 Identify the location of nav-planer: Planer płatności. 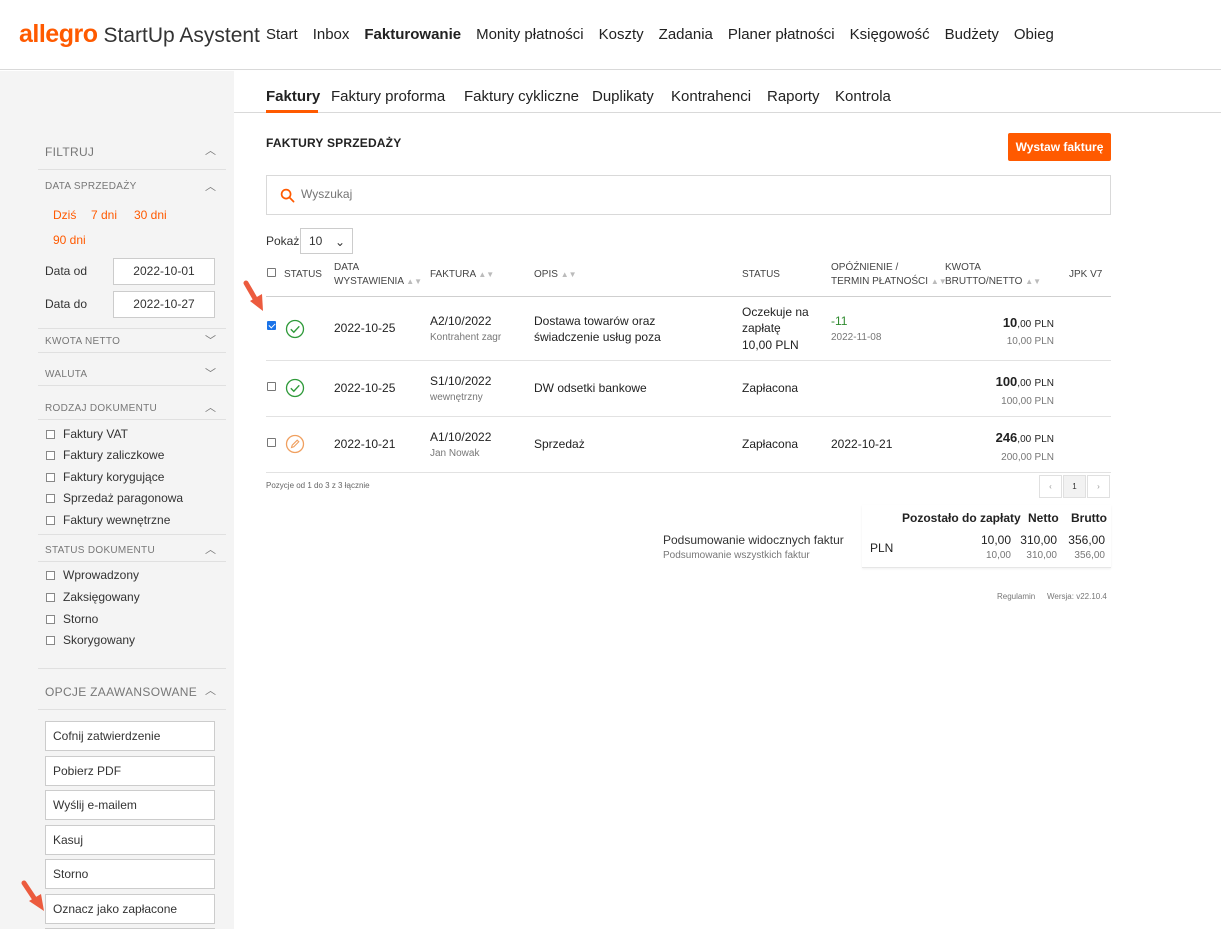
(781, 34).